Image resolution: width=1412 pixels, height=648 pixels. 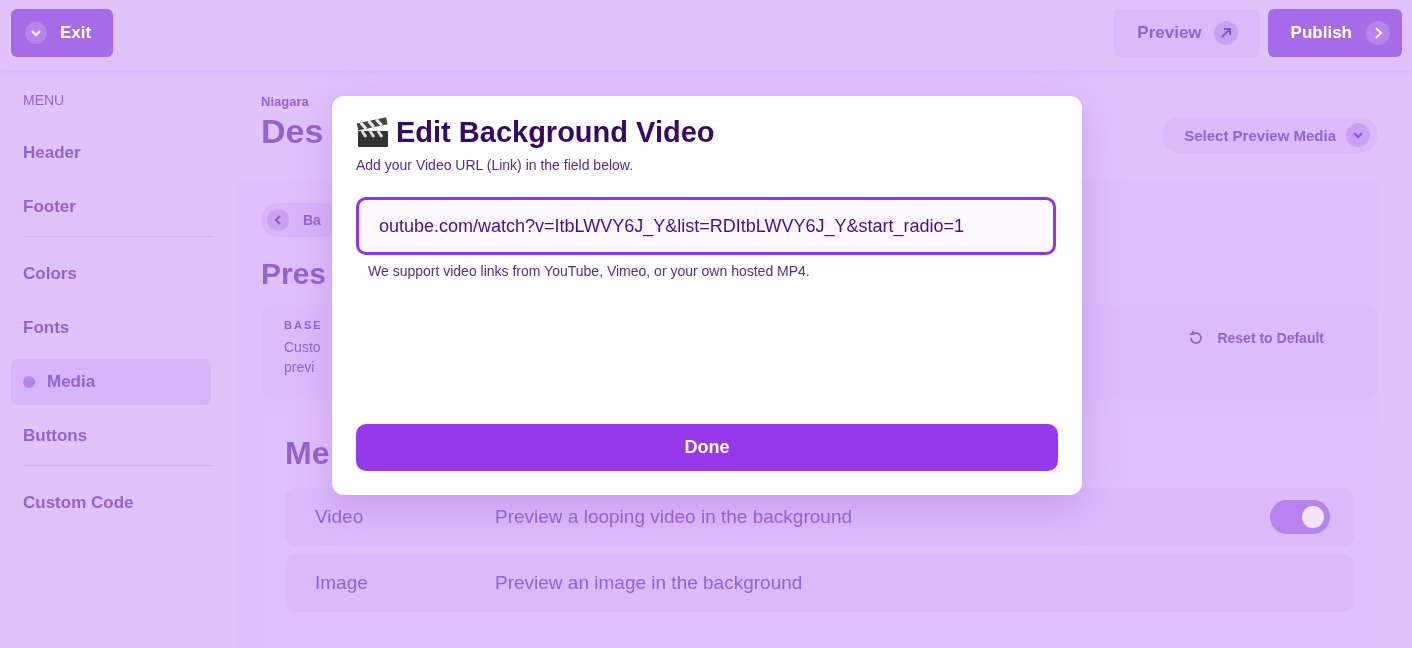 I want to click on url-field: outube.com/watch?v=ItbLWVY6J_Y&list=RDItbLWVY6J_Y&start_radio=1, so click(x=706, y=226).